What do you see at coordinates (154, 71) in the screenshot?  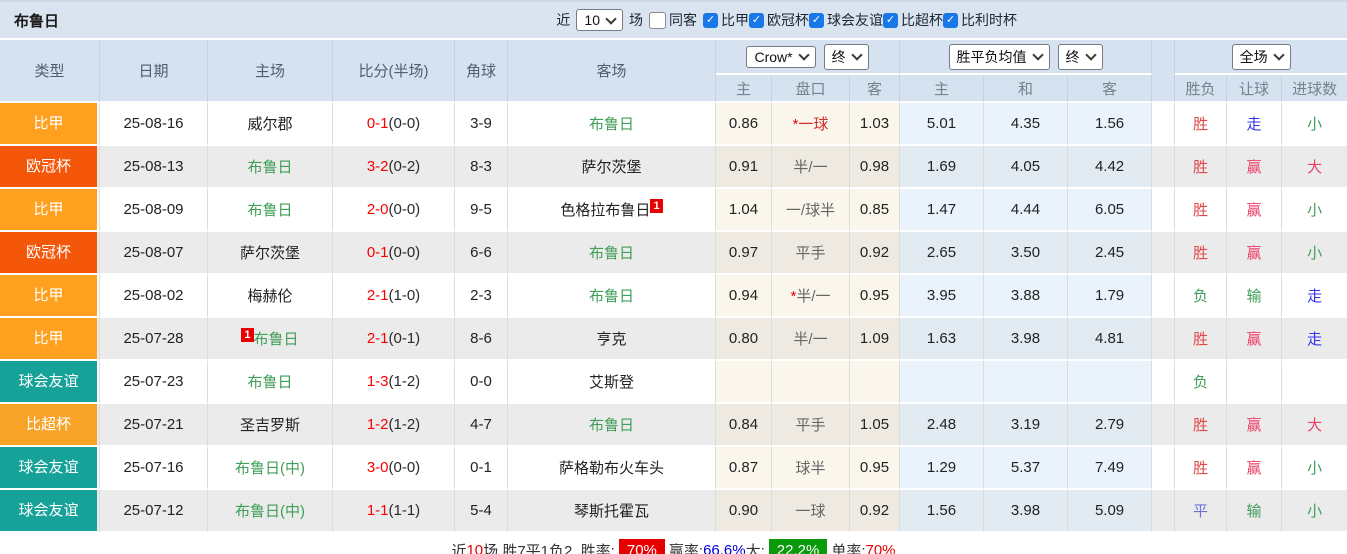 I see `col-header-date: 日期` at bounding box center [154, 71].